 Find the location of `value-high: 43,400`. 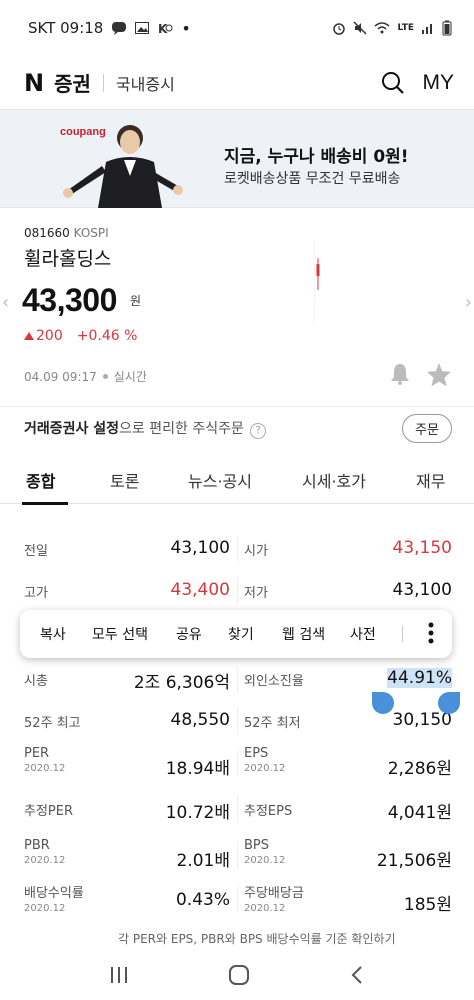

value-high: 43,400 is located at coordinates (200, 590).